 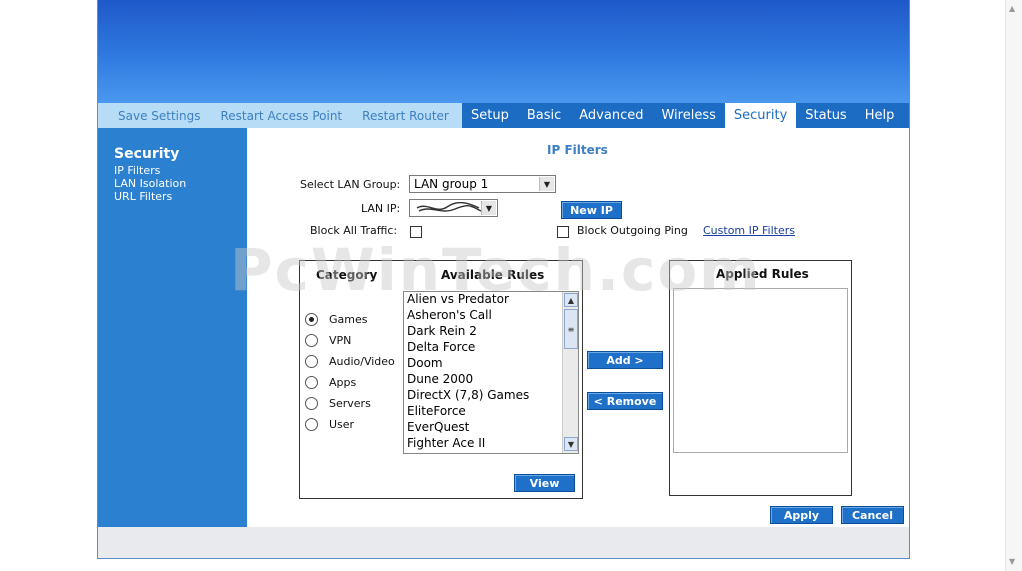 I want to click on lan-ip-label: LAN IP:, so click(x=381, y=208).